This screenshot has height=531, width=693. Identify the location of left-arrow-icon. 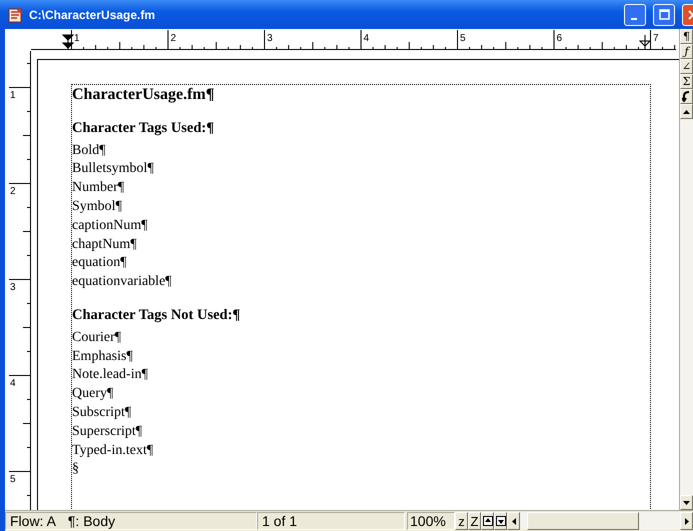
(514, 521).